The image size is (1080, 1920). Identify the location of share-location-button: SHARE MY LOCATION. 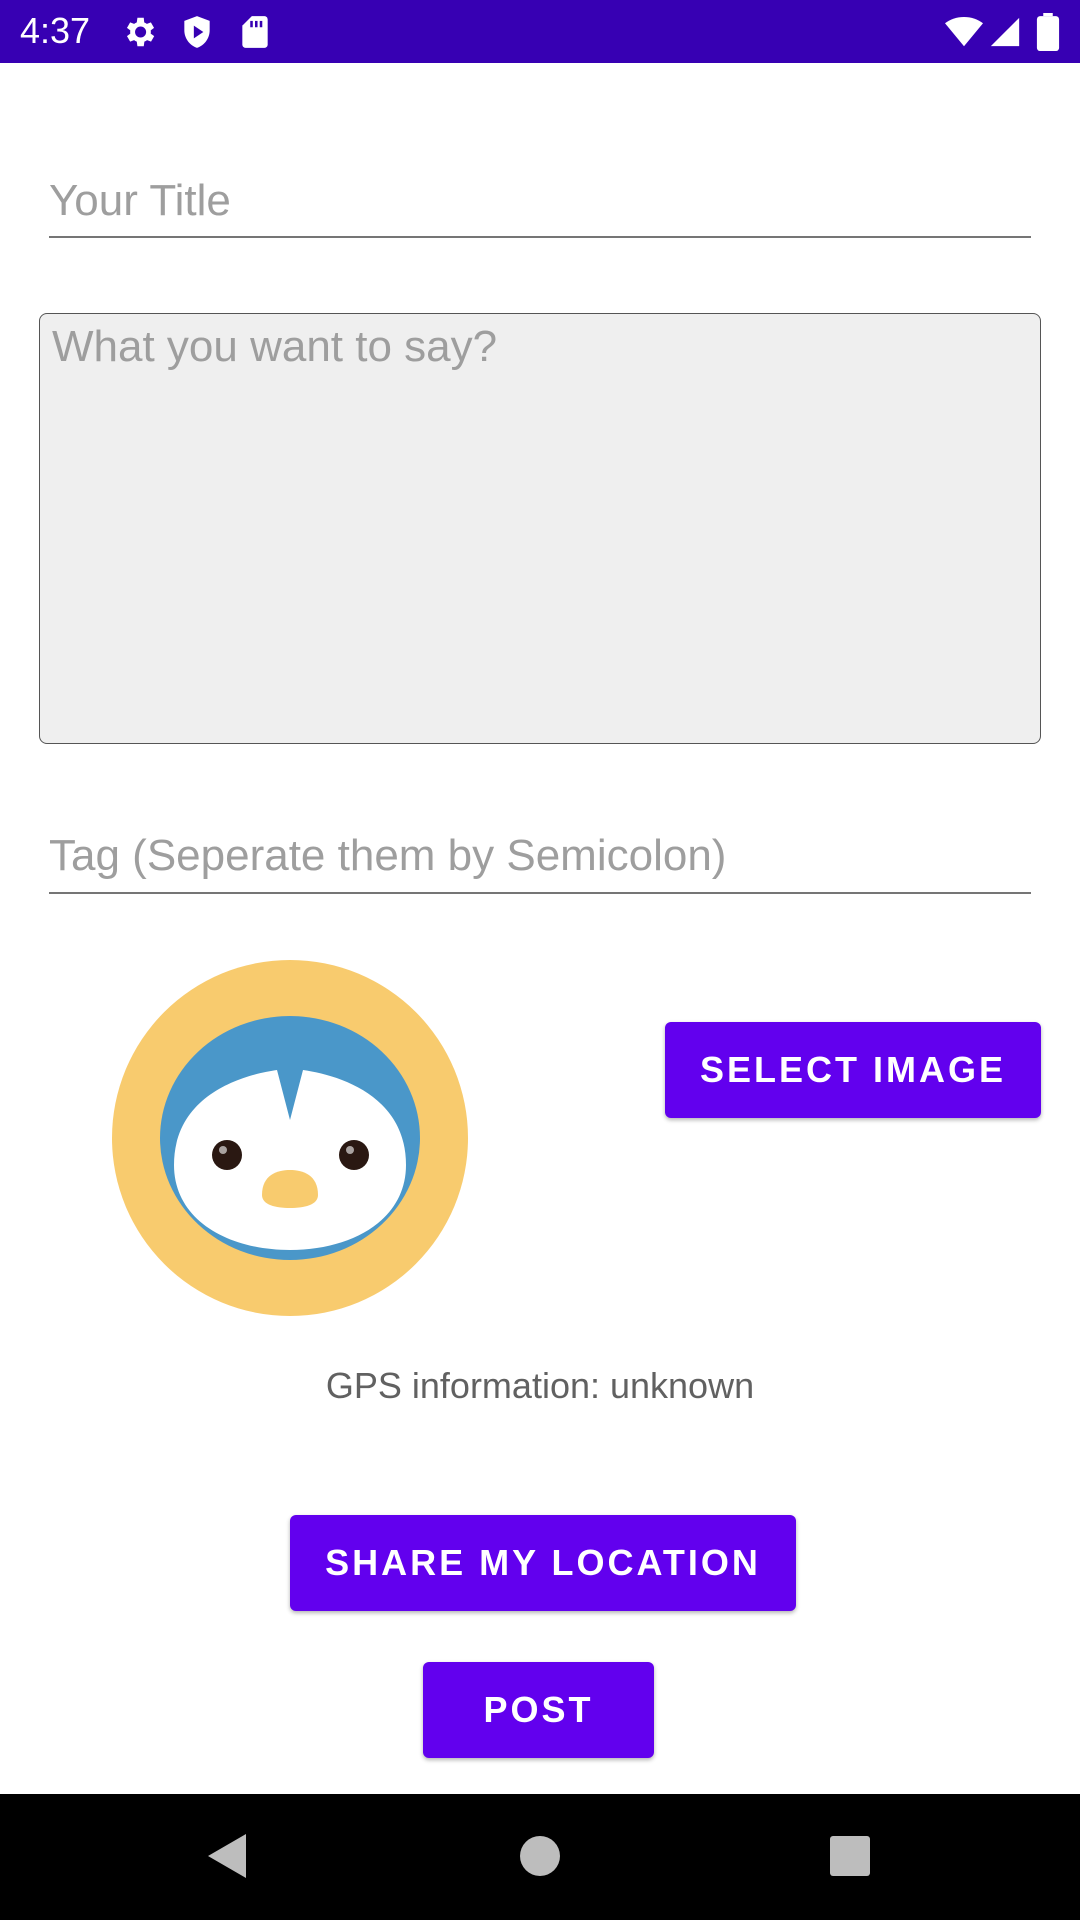
(543, 1563).